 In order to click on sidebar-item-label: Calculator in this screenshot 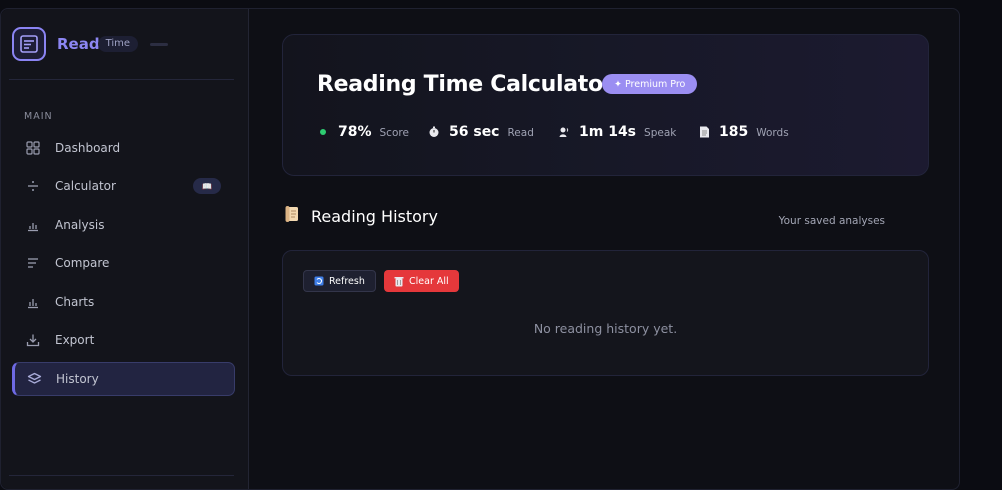, I will do `click(85, 186)`.